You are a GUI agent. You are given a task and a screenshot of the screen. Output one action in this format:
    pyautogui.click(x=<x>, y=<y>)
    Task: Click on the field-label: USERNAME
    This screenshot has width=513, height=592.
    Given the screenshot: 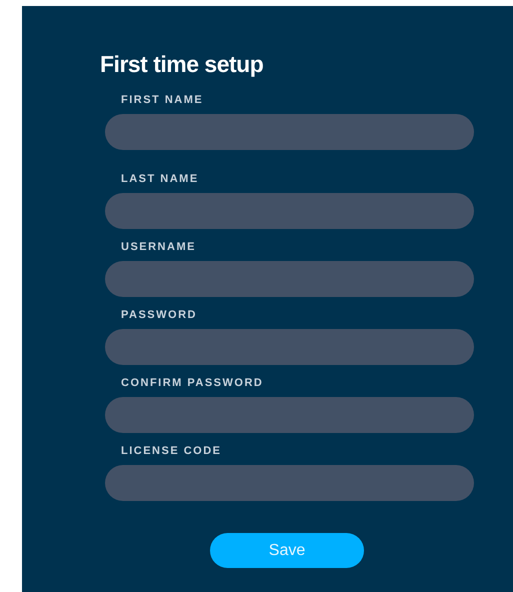 What is the action you would take?
    pyautogui.click(x=158, y=247)
    